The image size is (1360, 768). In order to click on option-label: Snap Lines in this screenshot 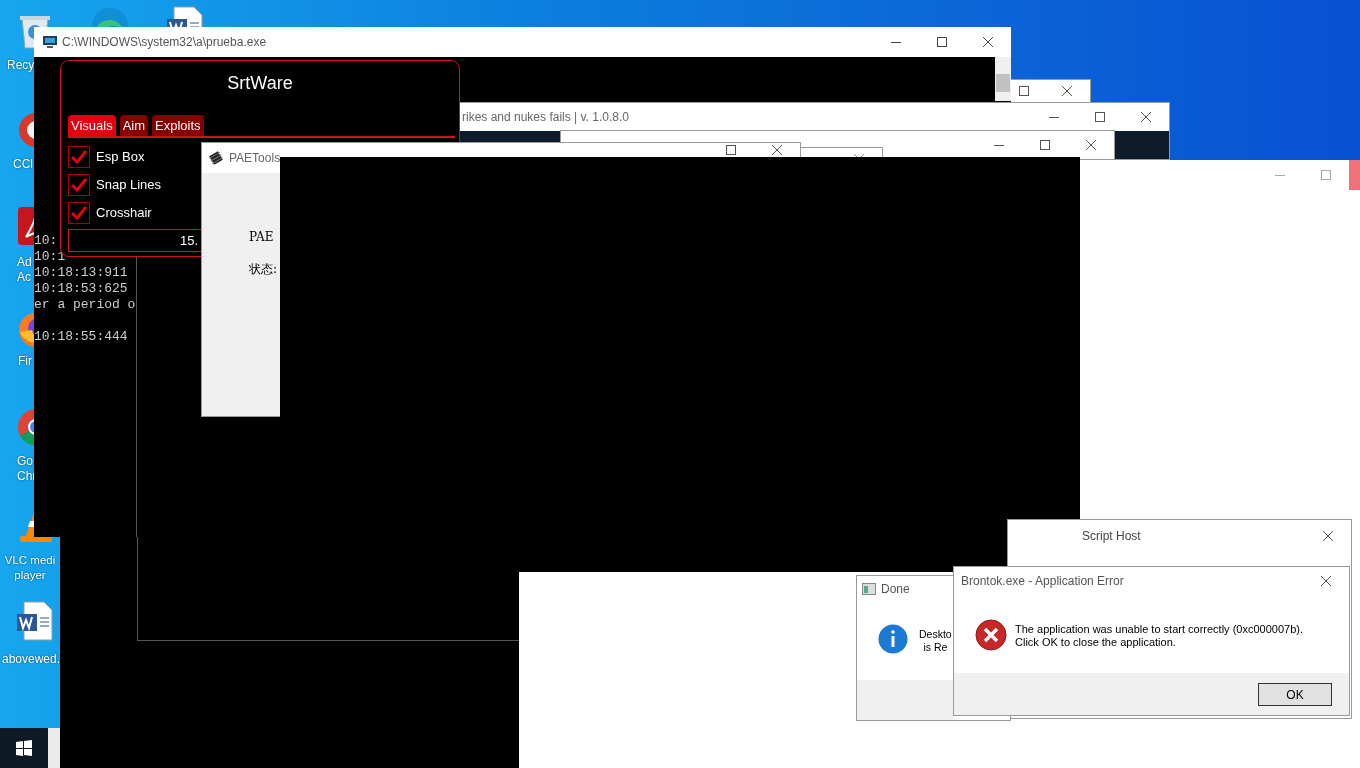, I will do `click(129, 185)`.